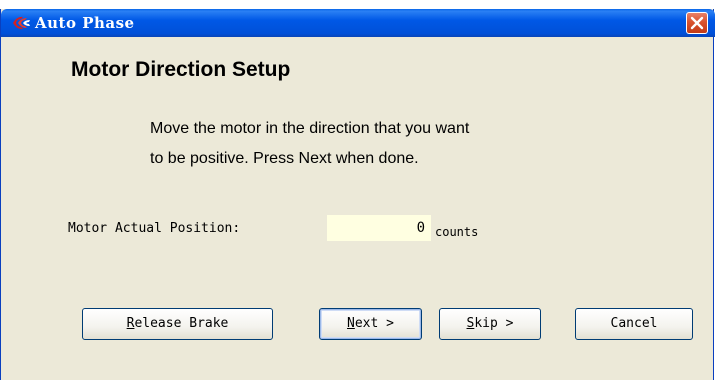  I want to click on cancel-button: Cancel, so click(634, 324).